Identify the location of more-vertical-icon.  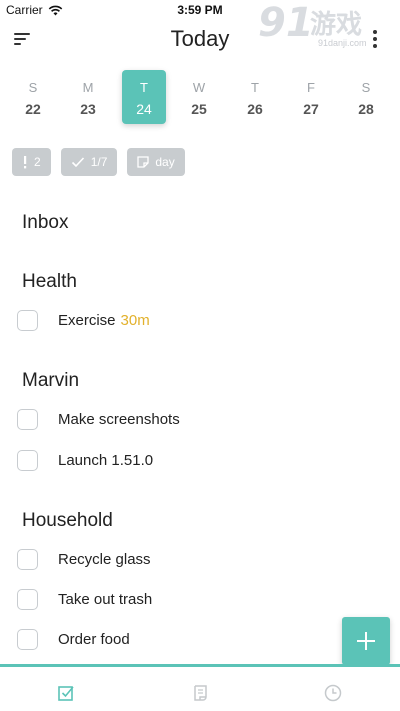
(375, 40).